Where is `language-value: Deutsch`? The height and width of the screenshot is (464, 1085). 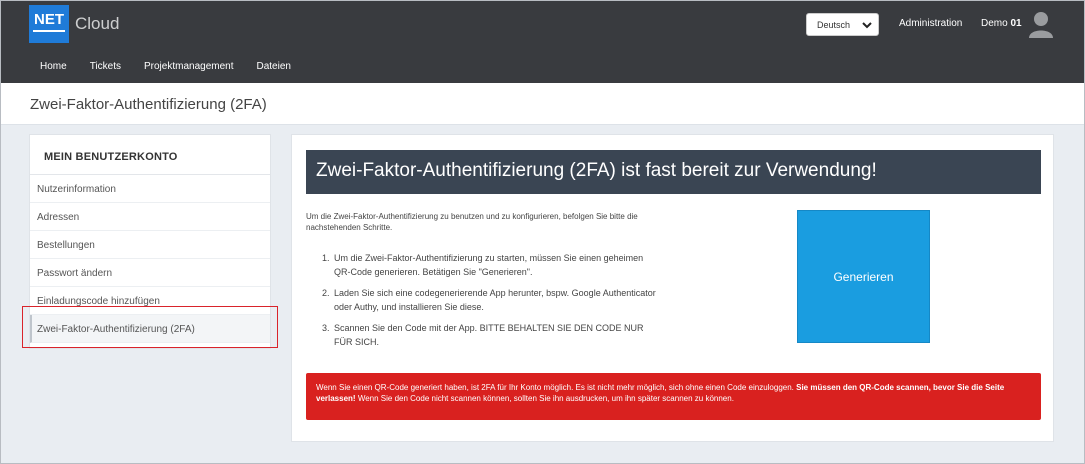
language-value: Deutsch is located at coordinates (834, 24).